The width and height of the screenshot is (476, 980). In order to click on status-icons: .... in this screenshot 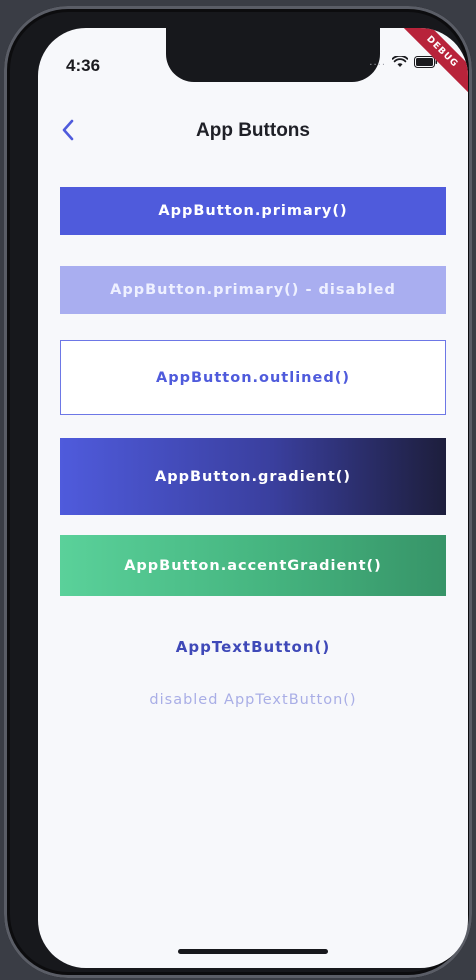, I will do `click(403, 62)`.